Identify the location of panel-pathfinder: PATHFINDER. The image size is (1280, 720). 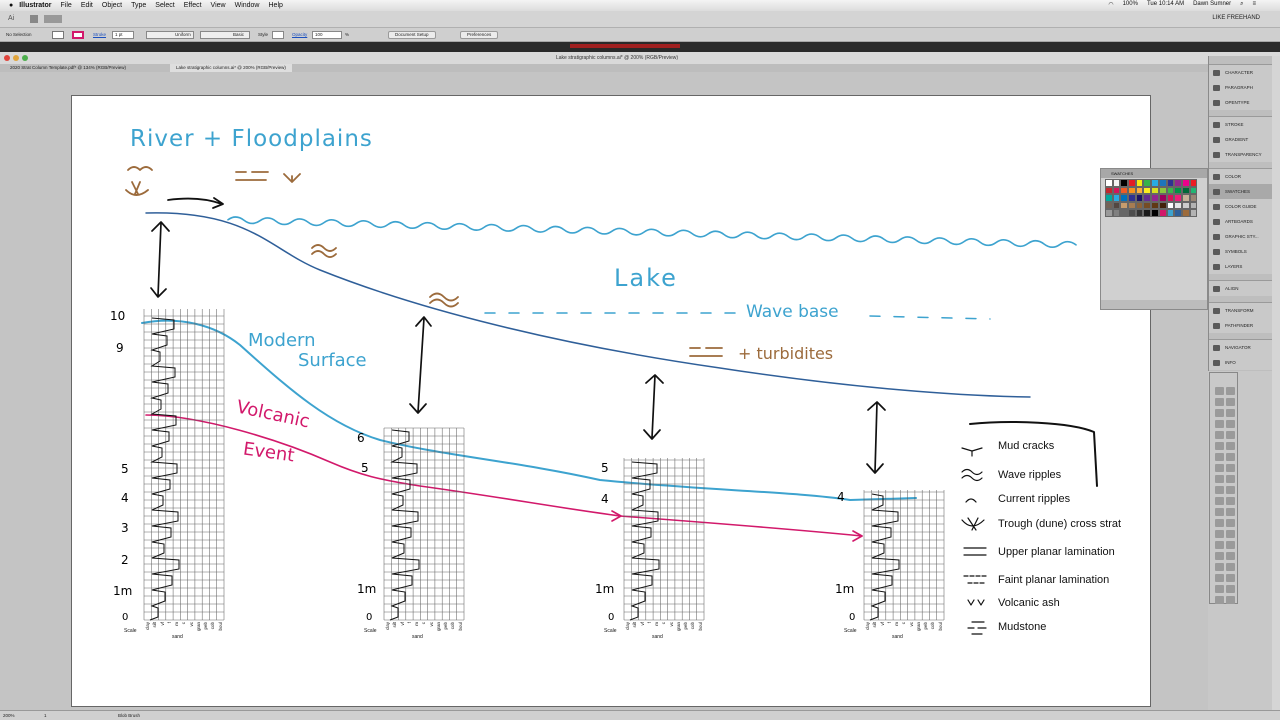
(1241, 325).